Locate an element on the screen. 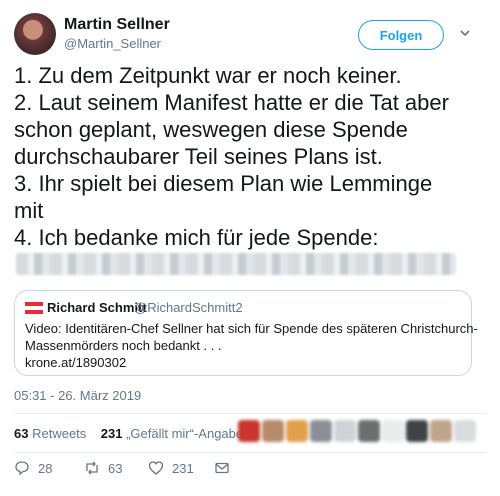  author-avatar is located at coordinates (35, 34).